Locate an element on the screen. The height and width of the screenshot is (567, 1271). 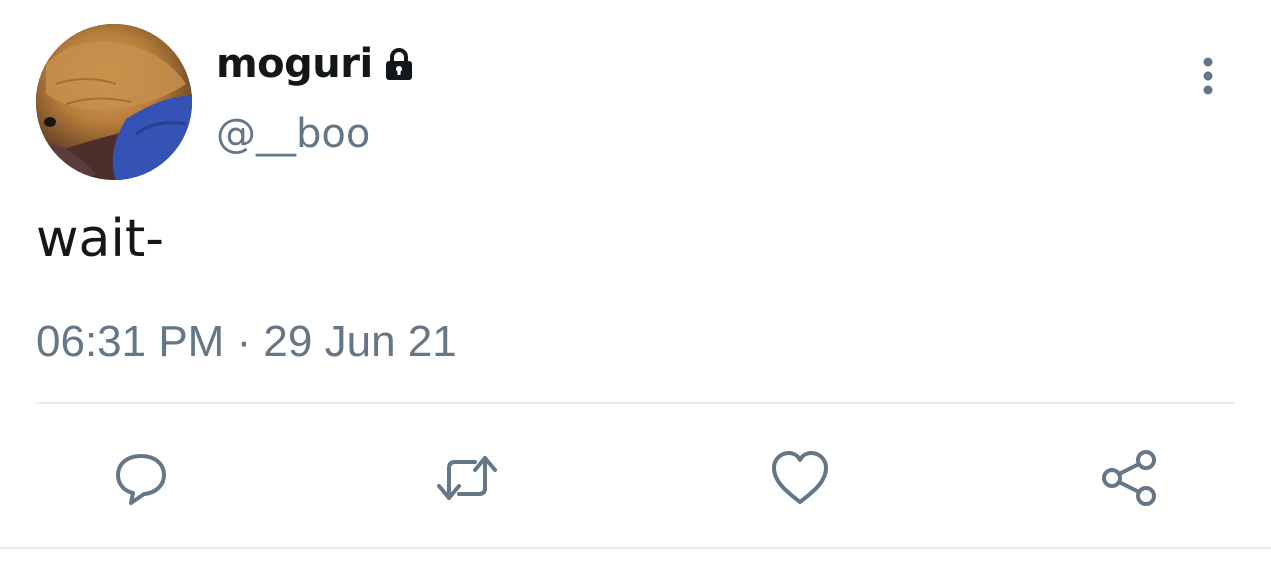
more-options-button is located at coordinates (1208, 76).